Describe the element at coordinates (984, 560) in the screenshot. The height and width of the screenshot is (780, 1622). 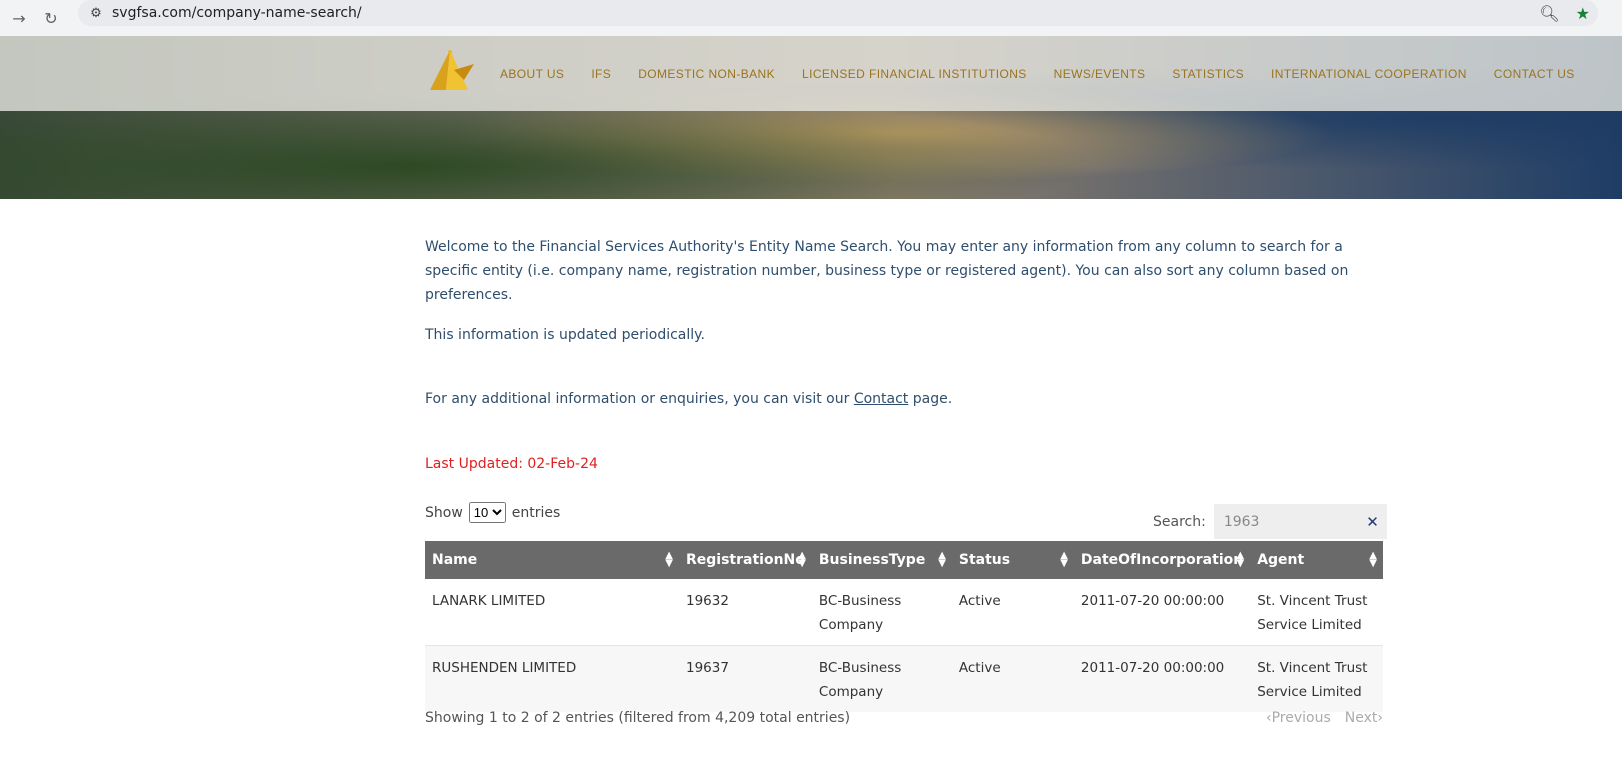
I see `column-header-label: Status` at that location.